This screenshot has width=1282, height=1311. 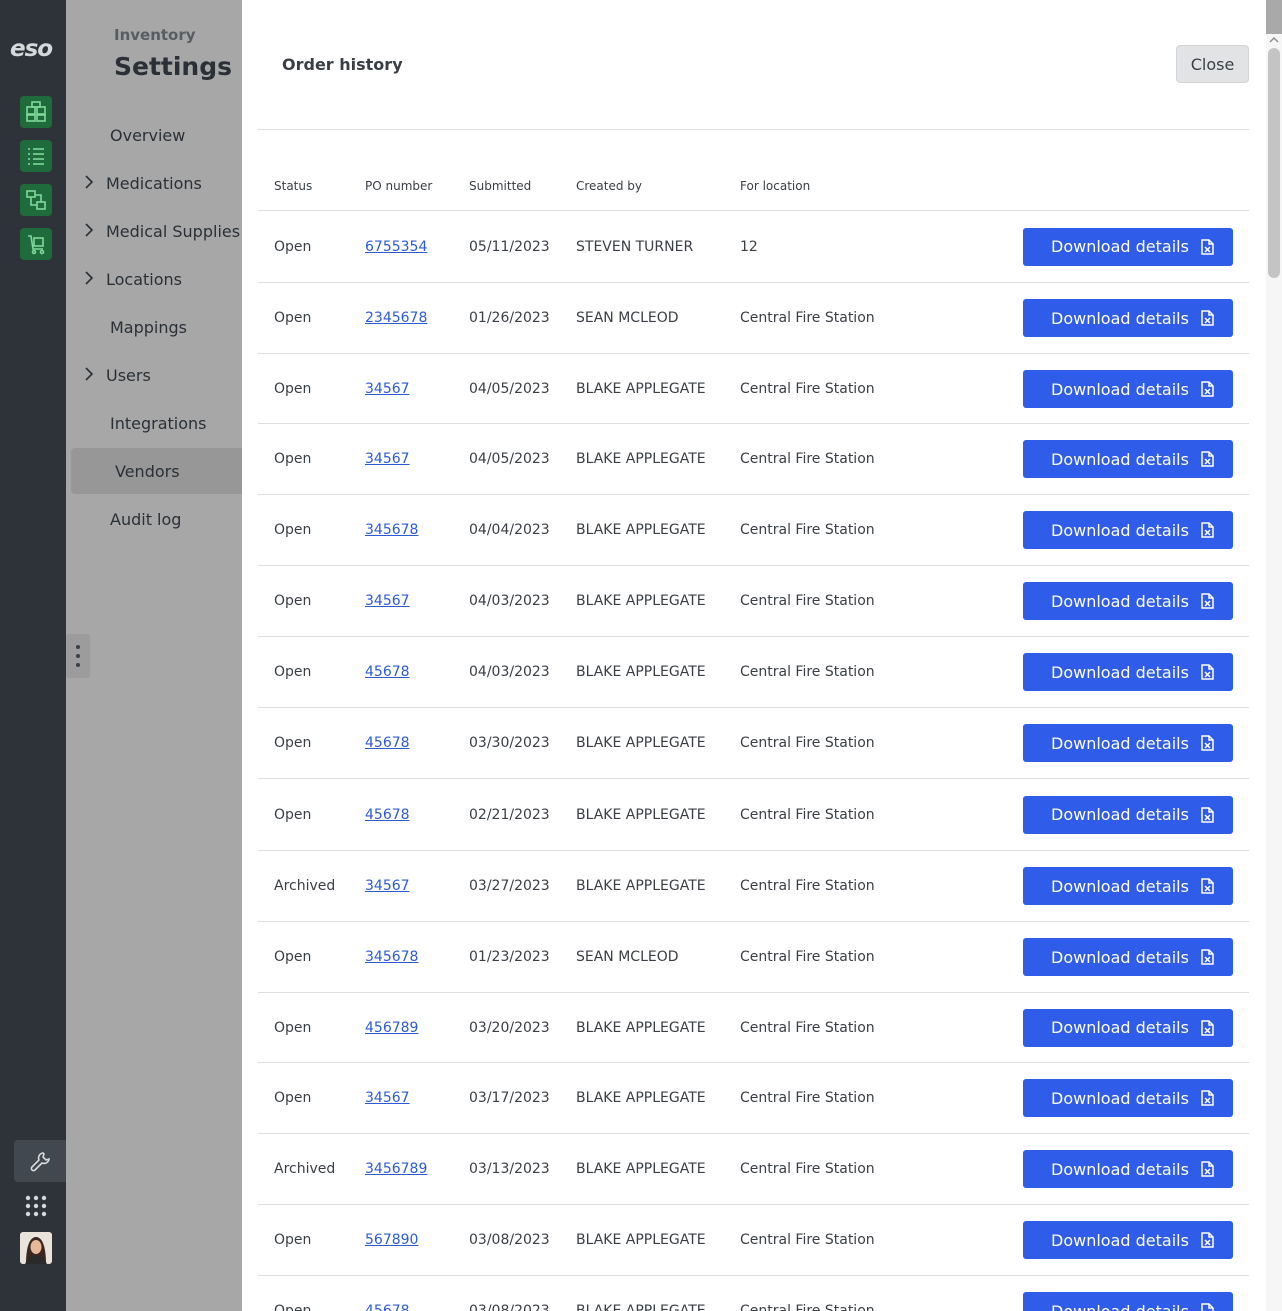 I want to click on panel-resize-handle, so click(x=78, y=656).